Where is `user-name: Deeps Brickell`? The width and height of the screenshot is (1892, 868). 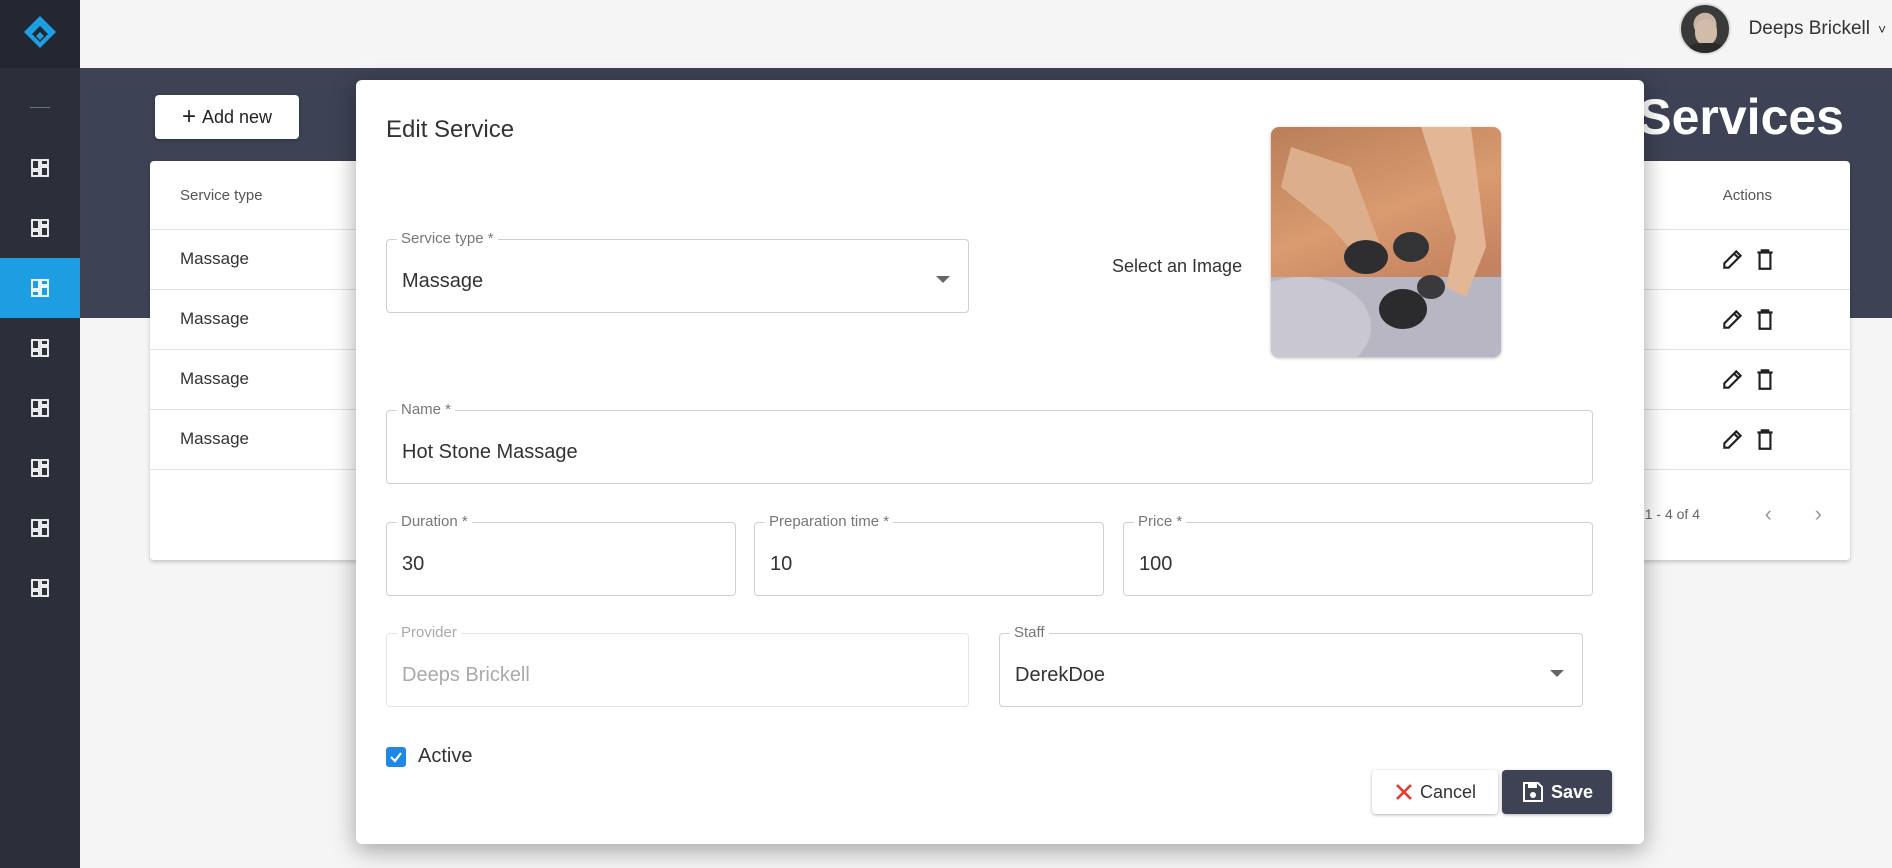 user-name: Deeps Brickell is located at coordinates (1809, 28).